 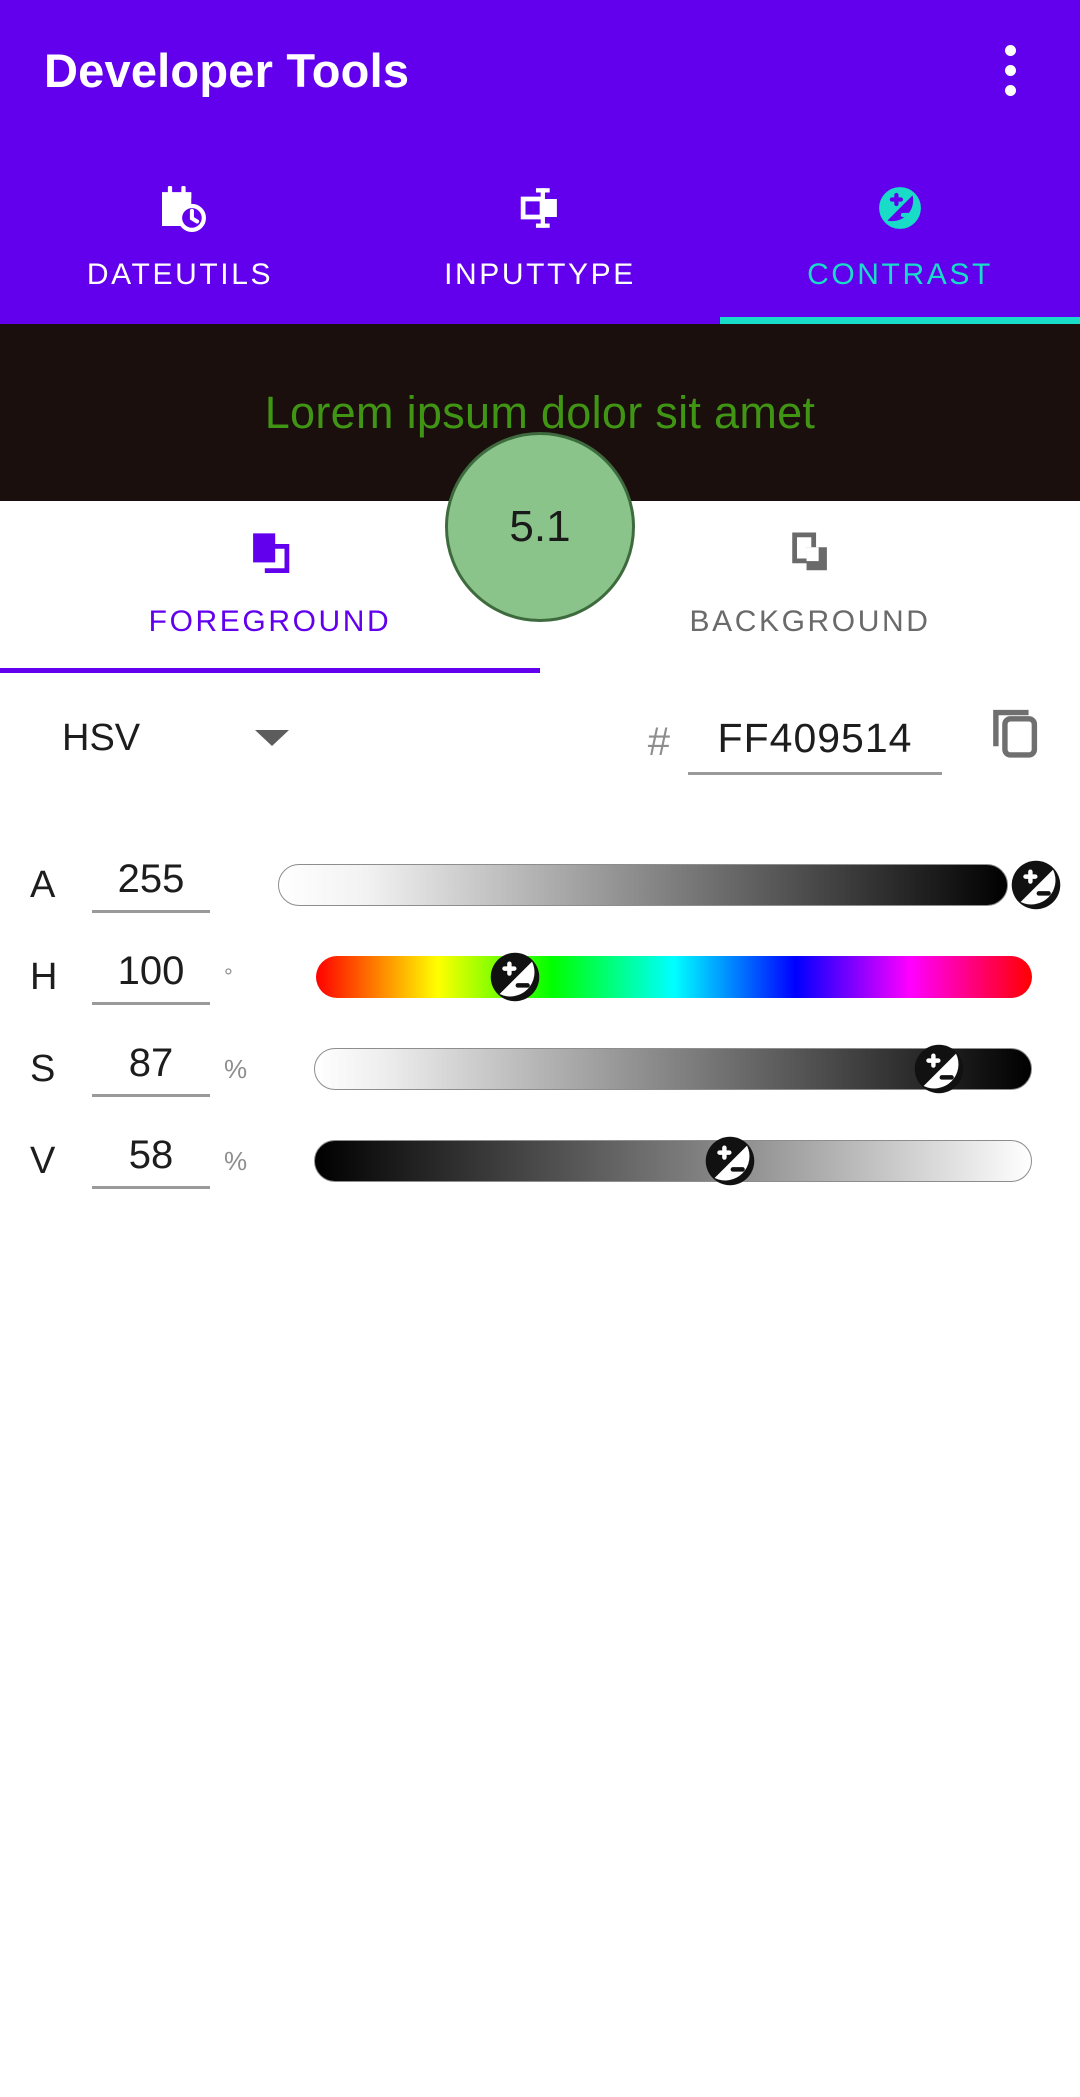 I want to click on hex-input-group: # FF409514, so click(x=847, y=738).